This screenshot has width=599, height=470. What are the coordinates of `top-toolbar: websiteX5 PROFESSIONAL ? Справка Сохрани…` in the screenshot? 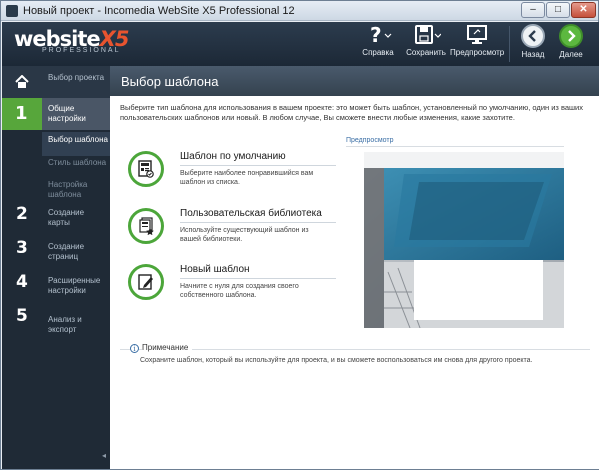 It's located at (300, 44).